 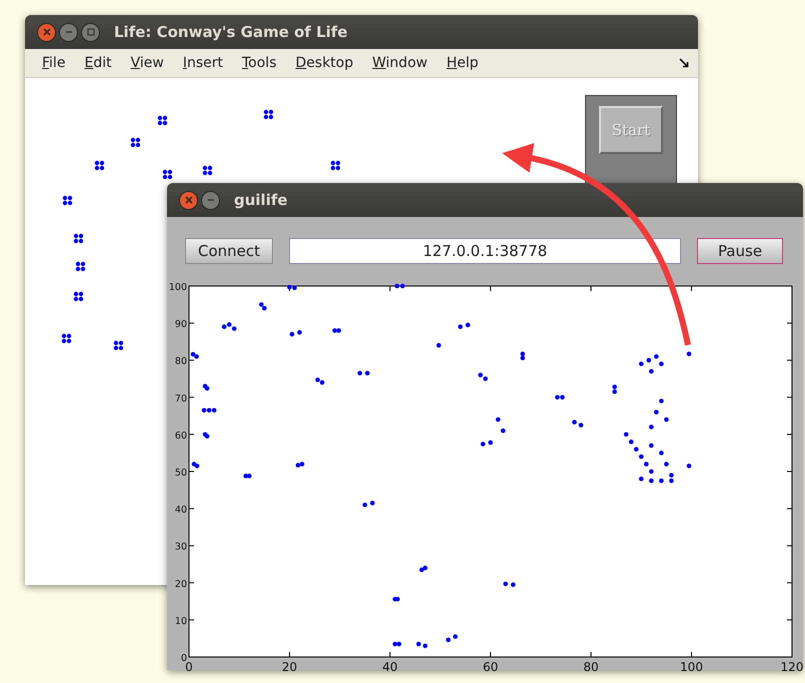 I want to click on y-tick-label: 0, so click(x=183, y=658).